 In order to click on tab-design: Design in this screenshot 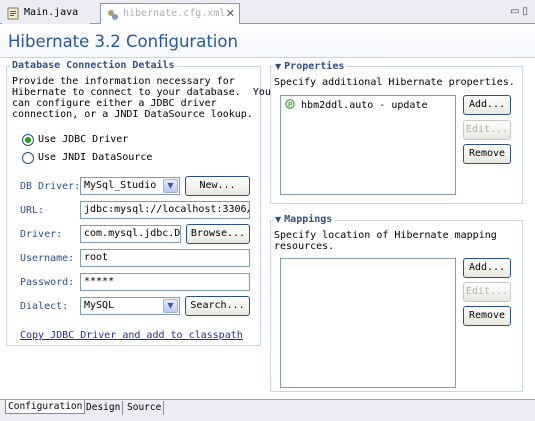, I will do `click(104, 408)`.